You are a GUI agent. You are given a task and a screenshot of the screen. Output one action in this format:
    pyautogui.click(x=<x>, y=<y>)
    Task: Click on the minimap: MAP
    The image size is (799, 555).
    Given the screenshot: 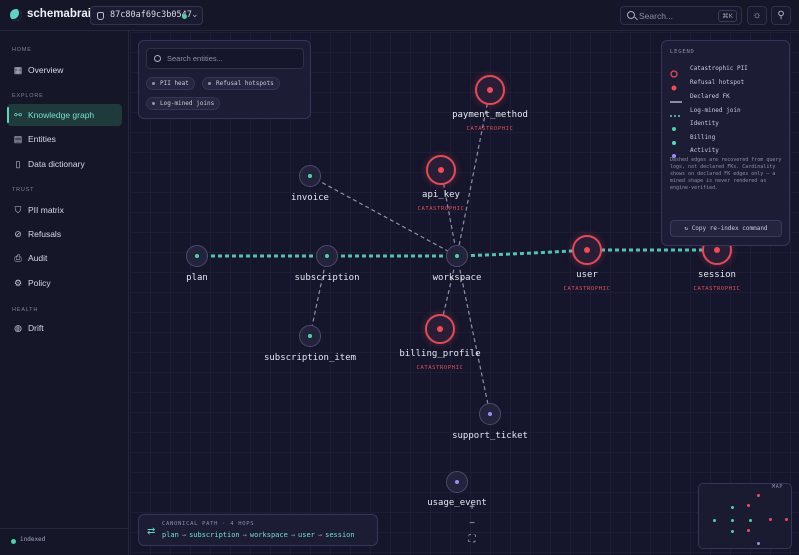 What is the action you would take?
    pyautogui.click(x=745, y=516)
    